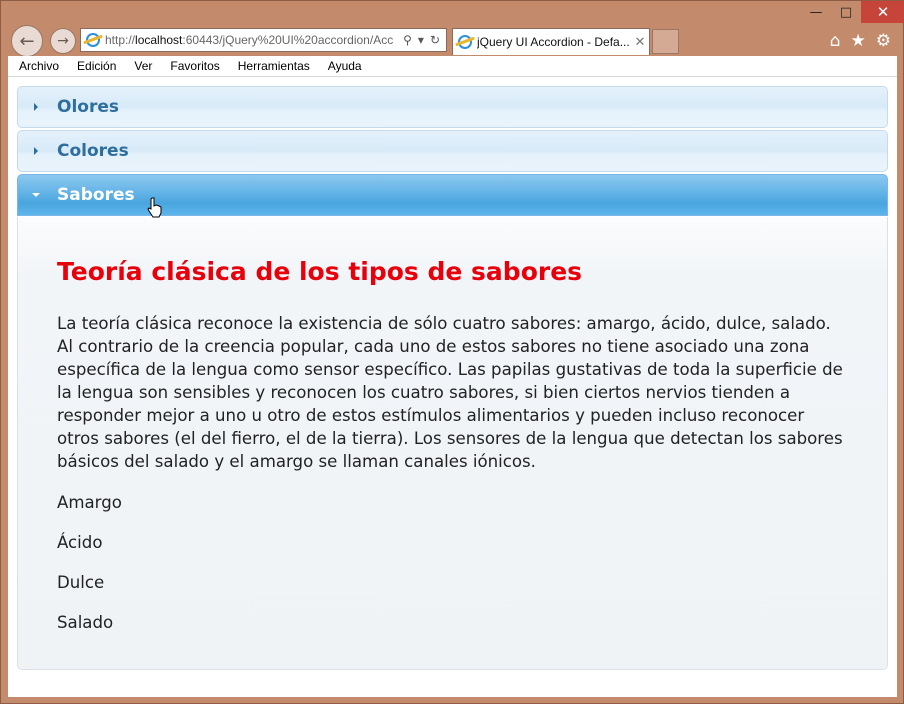 This screenshot has width=904, height=704. Describe the element at coordinates (421, 40) in the screenshot. I see `dropdown-arrow-icon: ▾` at that location.